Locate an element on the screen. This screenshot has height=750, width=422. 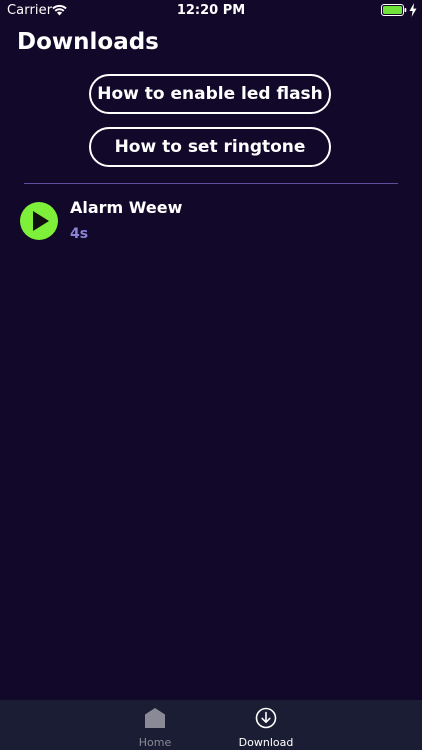
tab-download-label: Download is located at coordinates (266, 742).